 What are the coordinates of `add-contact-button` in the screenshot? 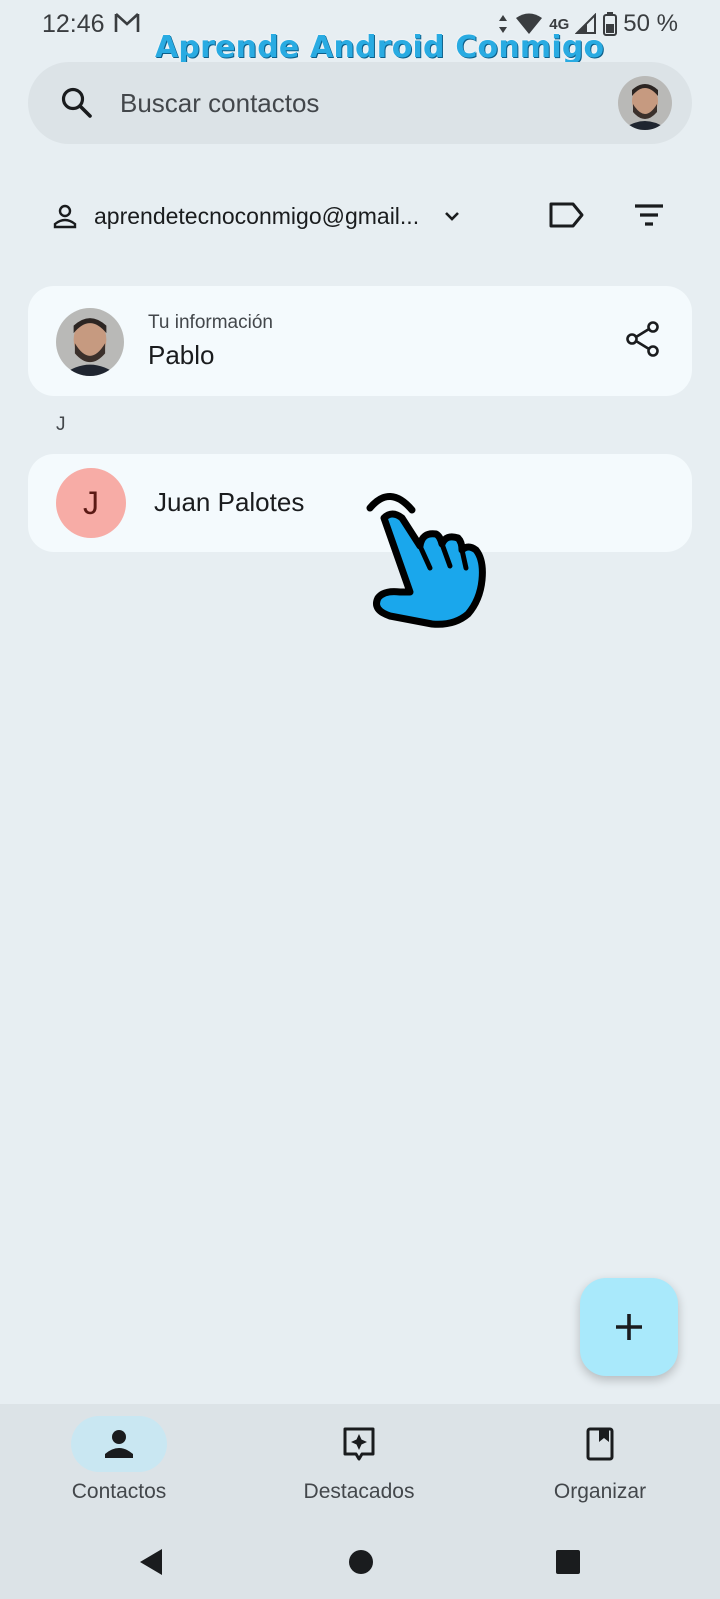 It's located at (629, 1327).